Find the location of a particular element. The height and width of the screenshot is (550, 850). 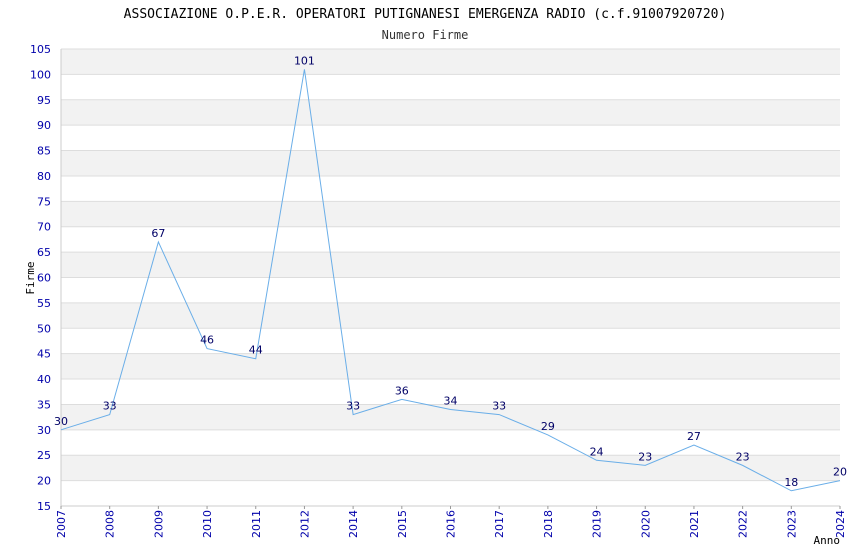

y-tick-label: 45 is located at coordinates (44, 354).